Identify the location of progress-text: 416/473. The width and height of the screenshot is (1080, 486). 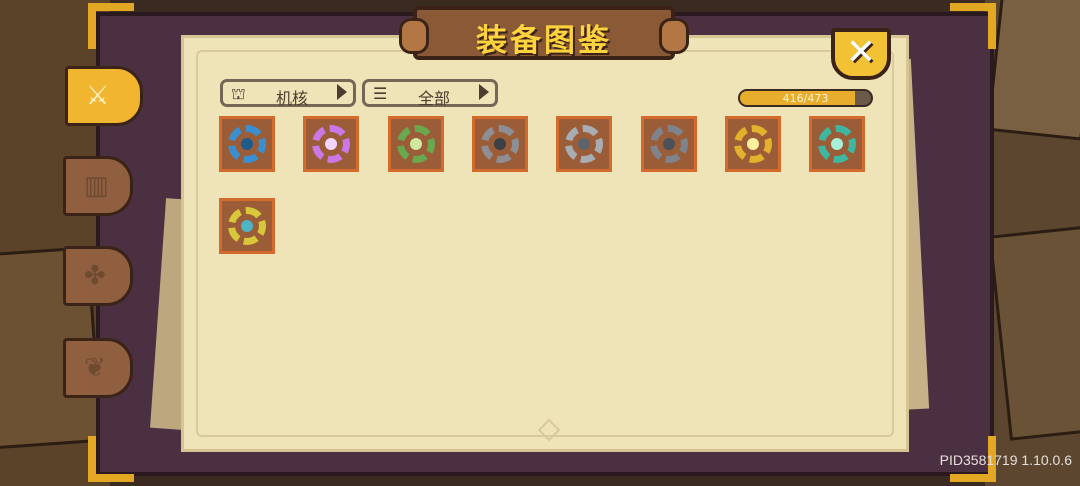
(805, 98).